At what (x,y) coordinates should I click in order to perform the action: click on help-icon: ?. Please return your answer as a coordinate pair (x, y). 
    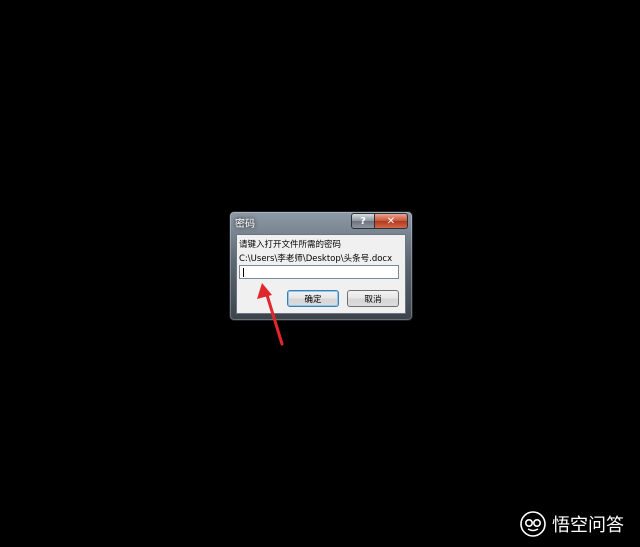
    Looking at the image, I should click on (363, 221).